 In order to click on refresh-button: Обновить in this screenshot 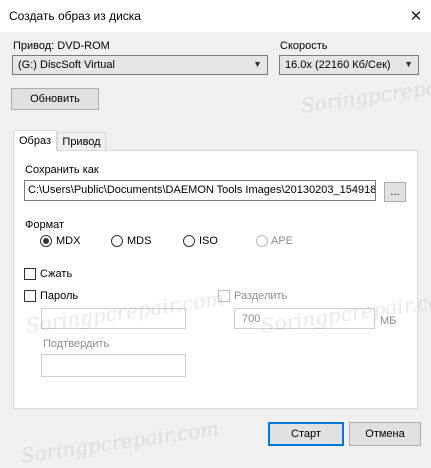, I will do `click(55, 99)`.